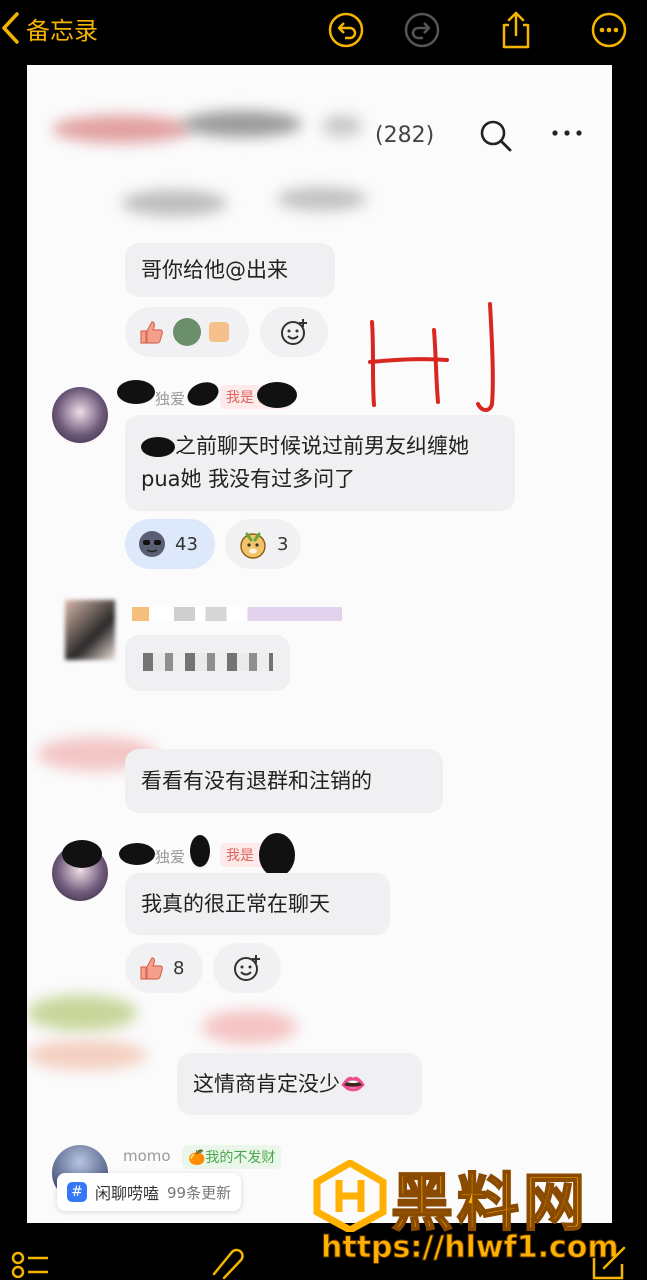 The image size is (647, 1280). Describe the element at coordinates (235, 904) in the screenshot. I see `message-text: 我真的很正常在聊天` at that location.